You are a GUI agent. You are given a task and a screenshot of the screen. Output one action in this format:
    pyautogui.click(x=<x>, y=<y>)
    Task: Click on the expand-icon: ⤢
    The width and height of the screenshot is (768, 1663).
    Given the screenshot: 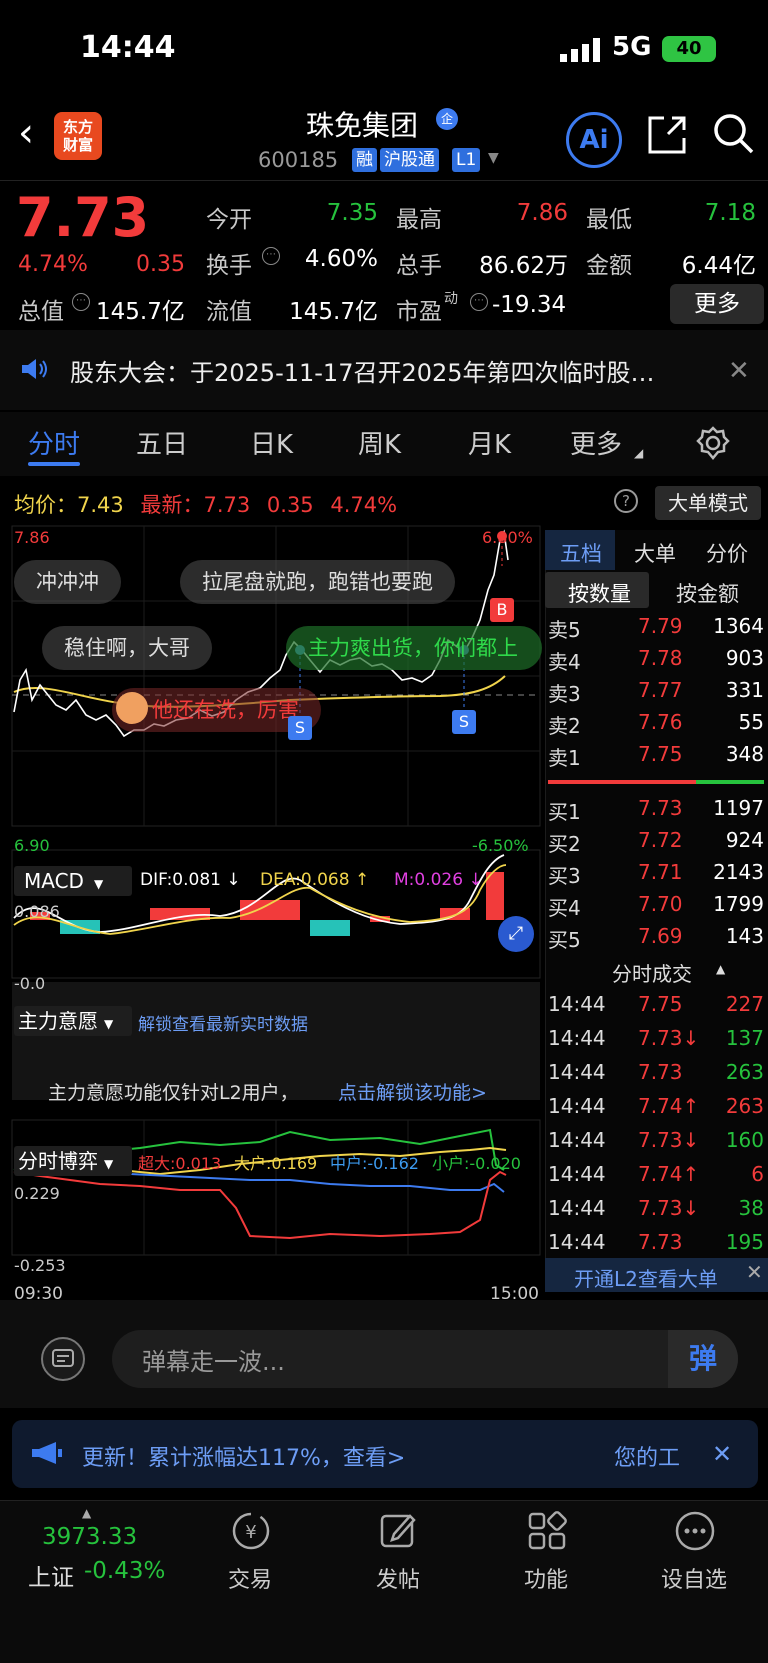 What is the action you would take?
    pyautogui.click(x=516, y=934)
    